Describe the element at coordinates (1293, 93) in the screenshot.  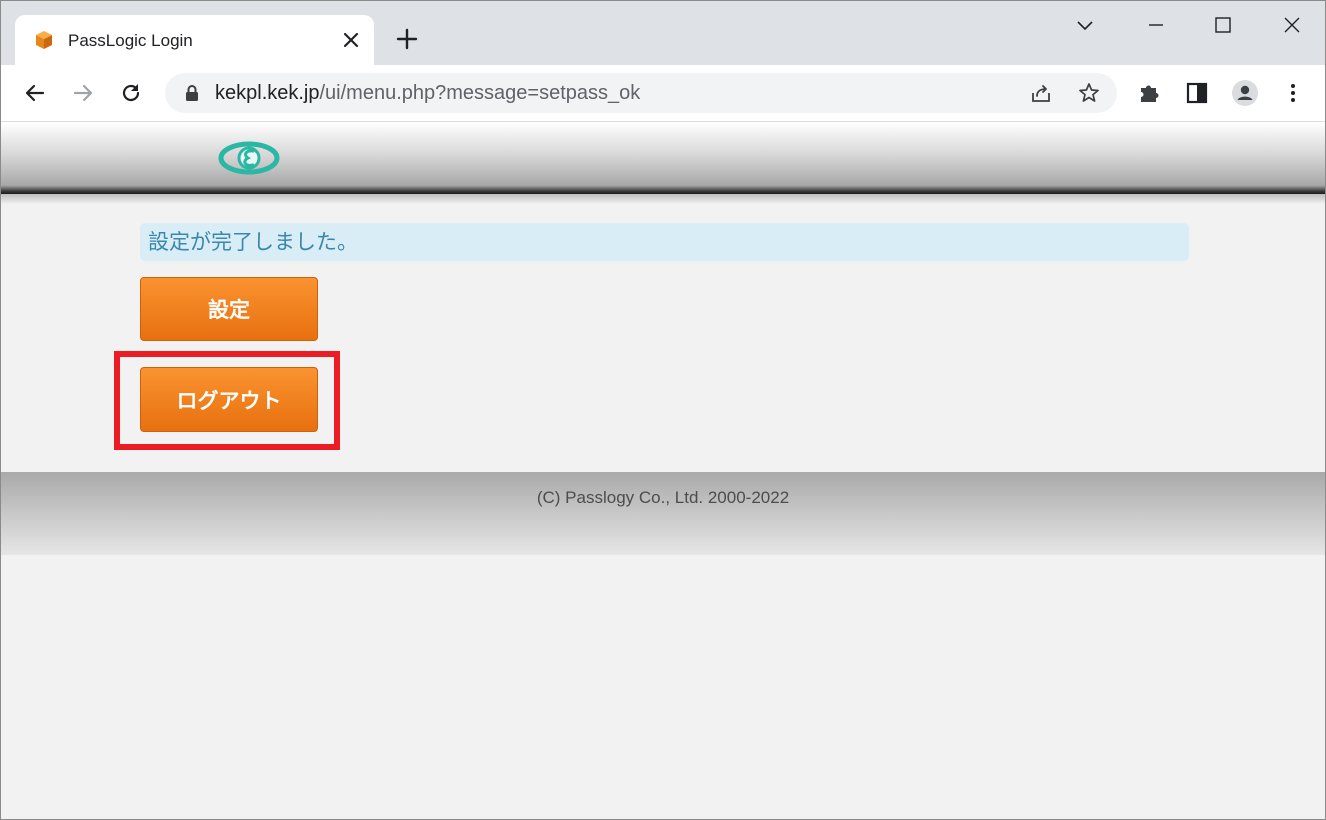
I see `menu-icon` at that location.